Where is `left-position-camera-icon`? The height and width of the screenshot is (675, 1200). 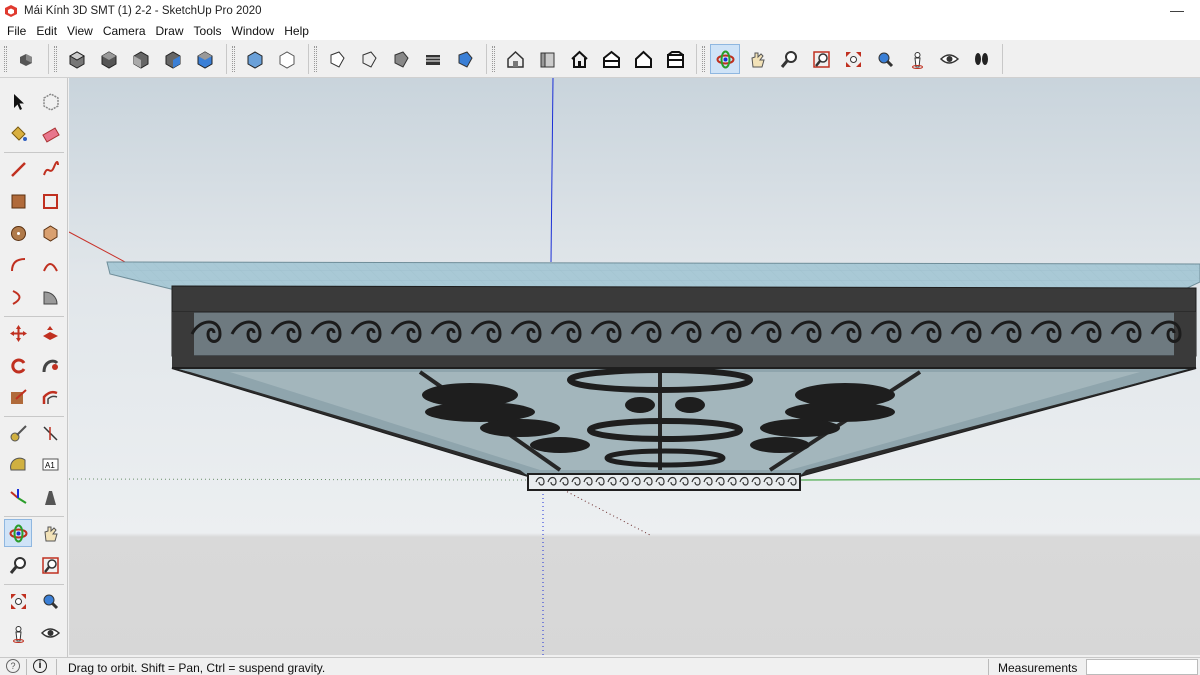
left-position-camera-icon is located at coordinates (18, 633).